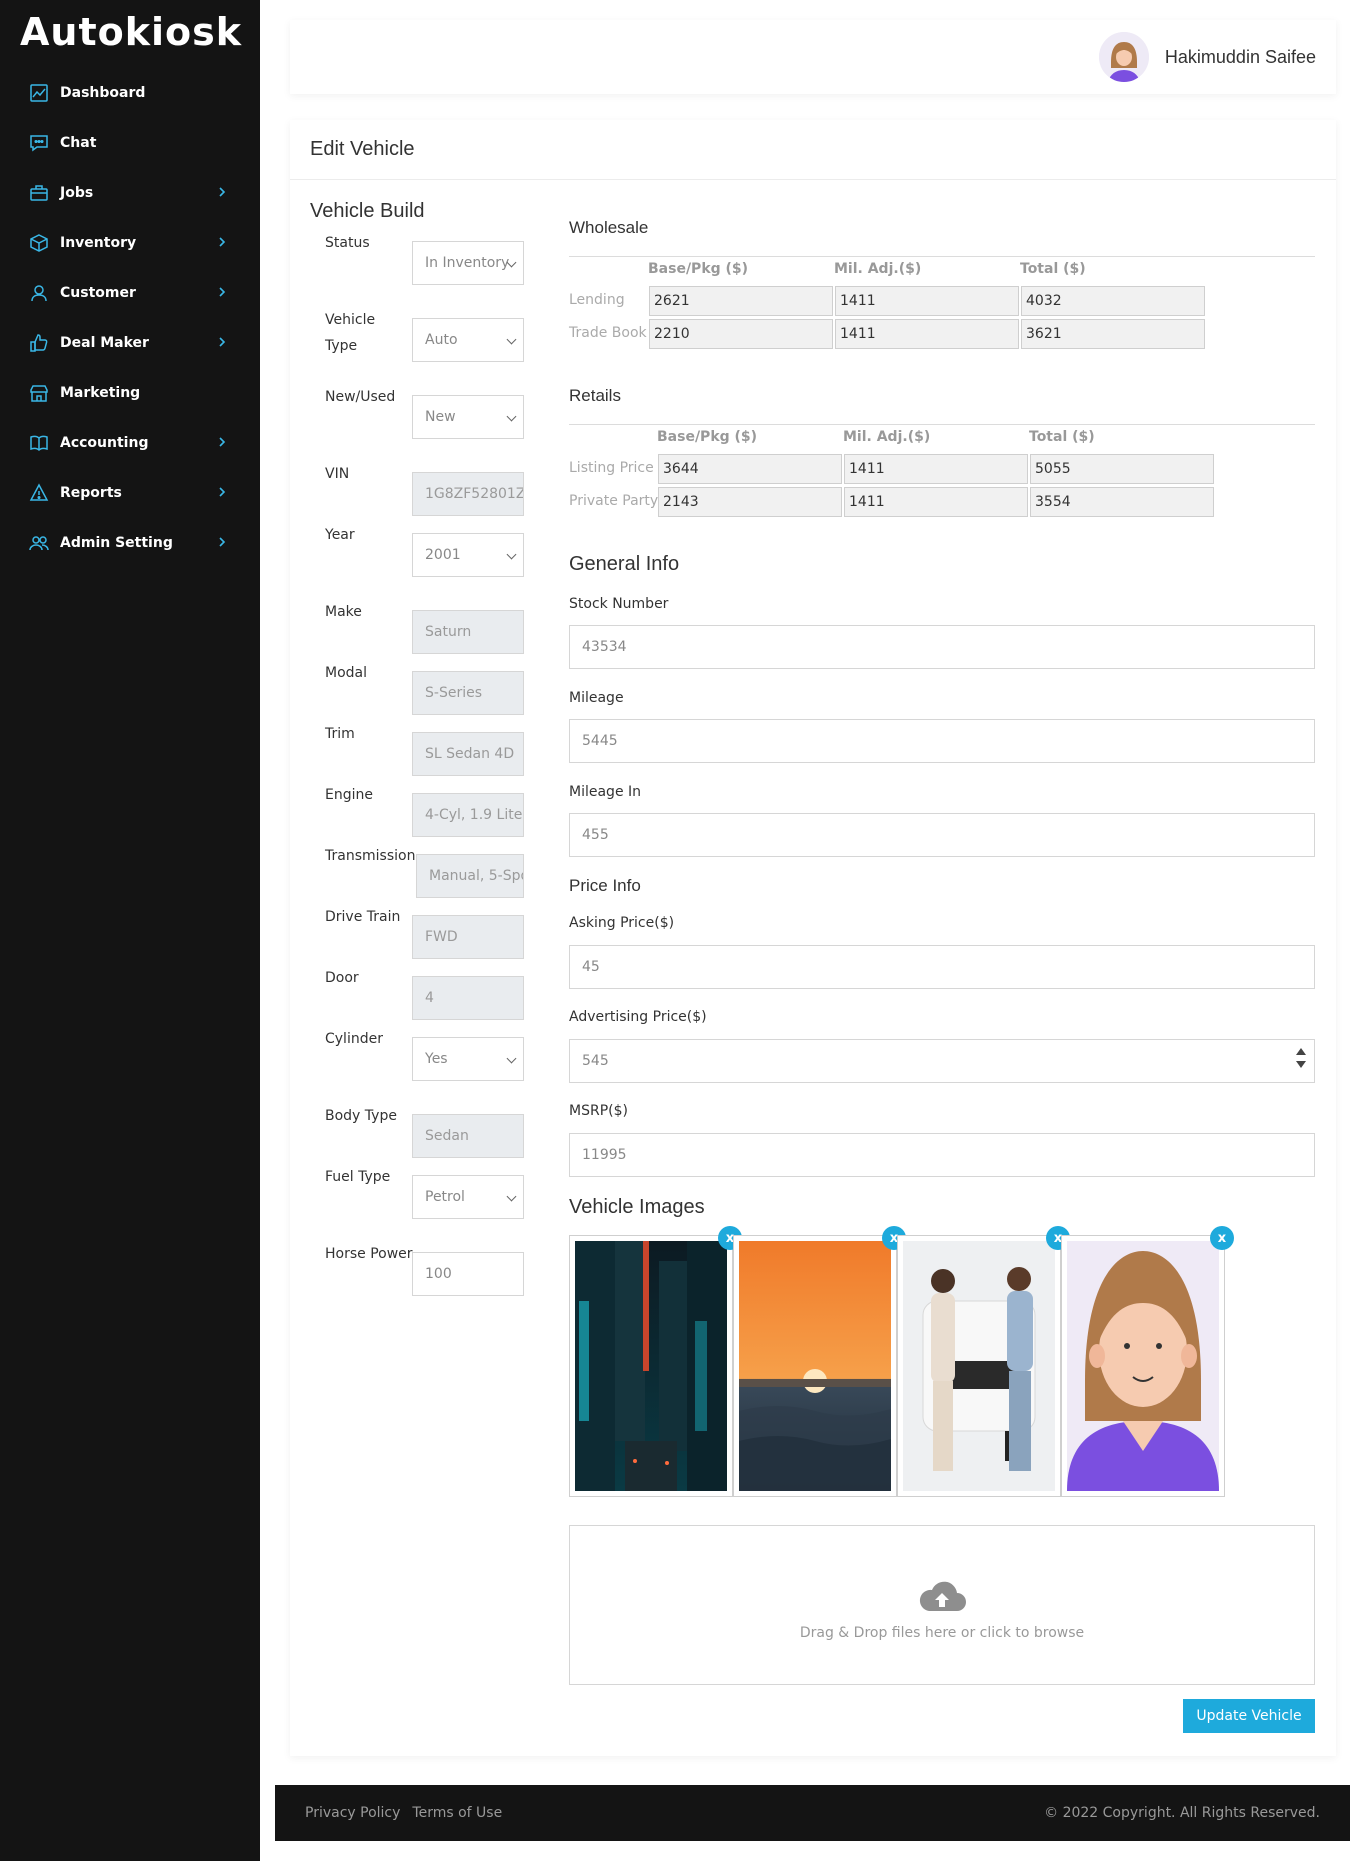 The width and height of the screenshot is (1366, 1861). I want to click on retails-title: Retails, so click(595, 395).